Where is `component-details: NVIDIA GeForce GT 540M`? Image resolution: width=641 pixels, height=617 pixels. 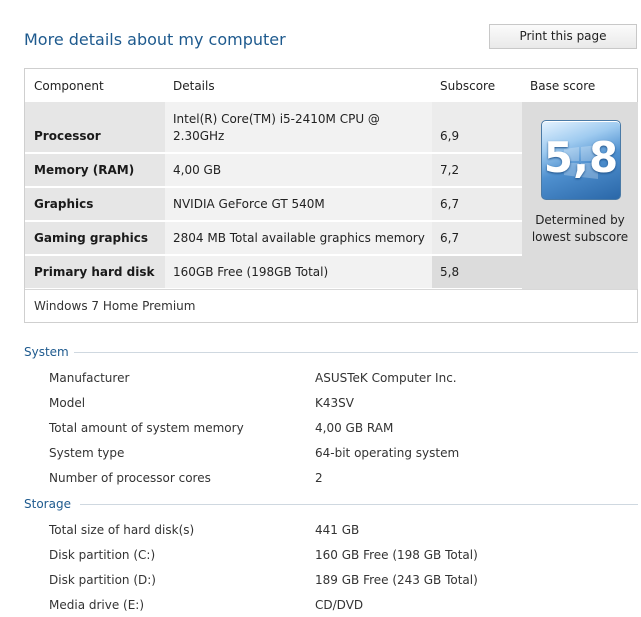 component-details: NVIDIA GeForce GT 540M is located at coordinates (249, 204).